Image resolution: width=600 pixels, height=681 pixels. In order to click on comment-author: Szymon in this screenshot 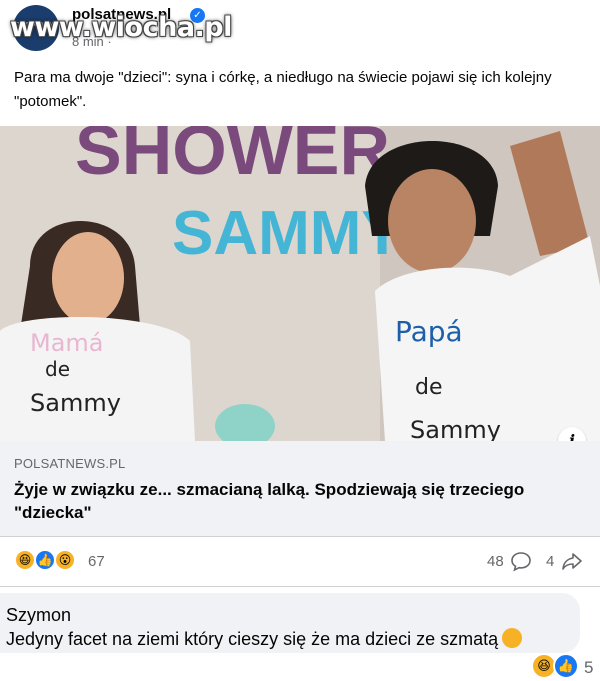, I will do `click(38, 615)`.